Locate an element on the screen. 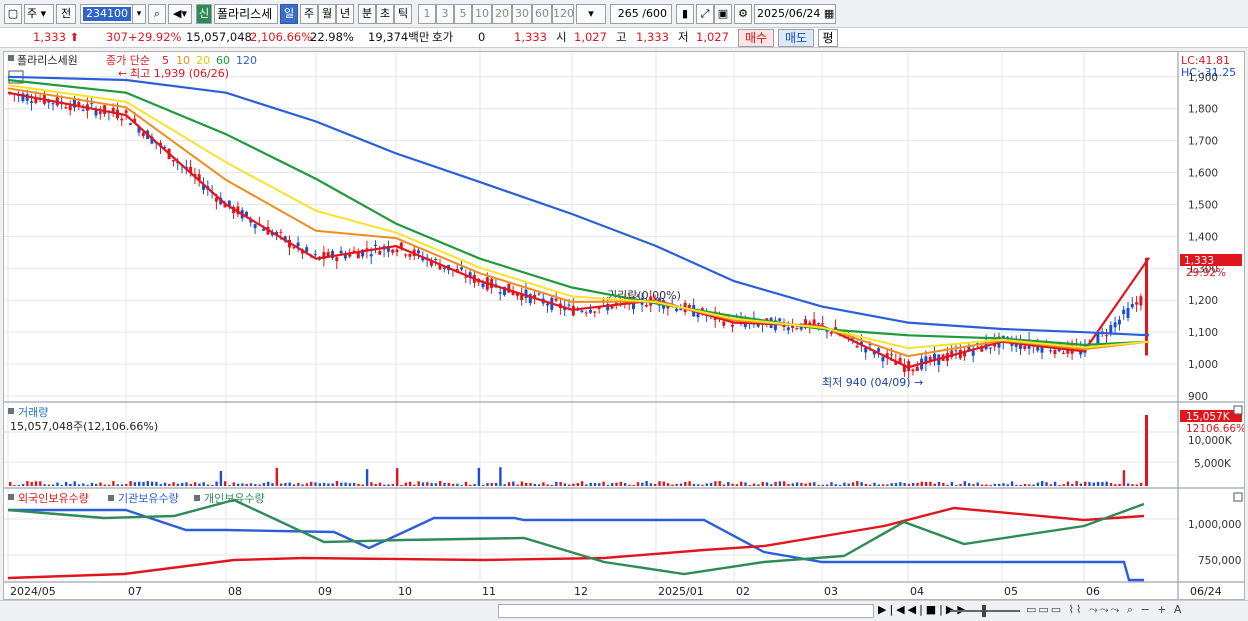 This screenshot has width=1248, height=621. calendar-icon: ▦ is located at coordinates (829, 13).